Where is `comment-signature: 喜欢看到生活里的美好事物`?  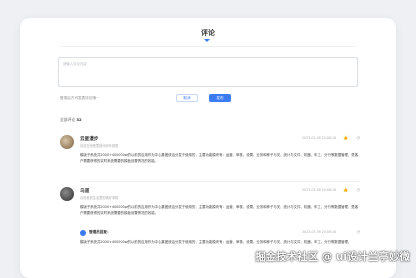 comment-signature: 喜欢看到生活里的美好事物 is located at coordinates (99, 198).